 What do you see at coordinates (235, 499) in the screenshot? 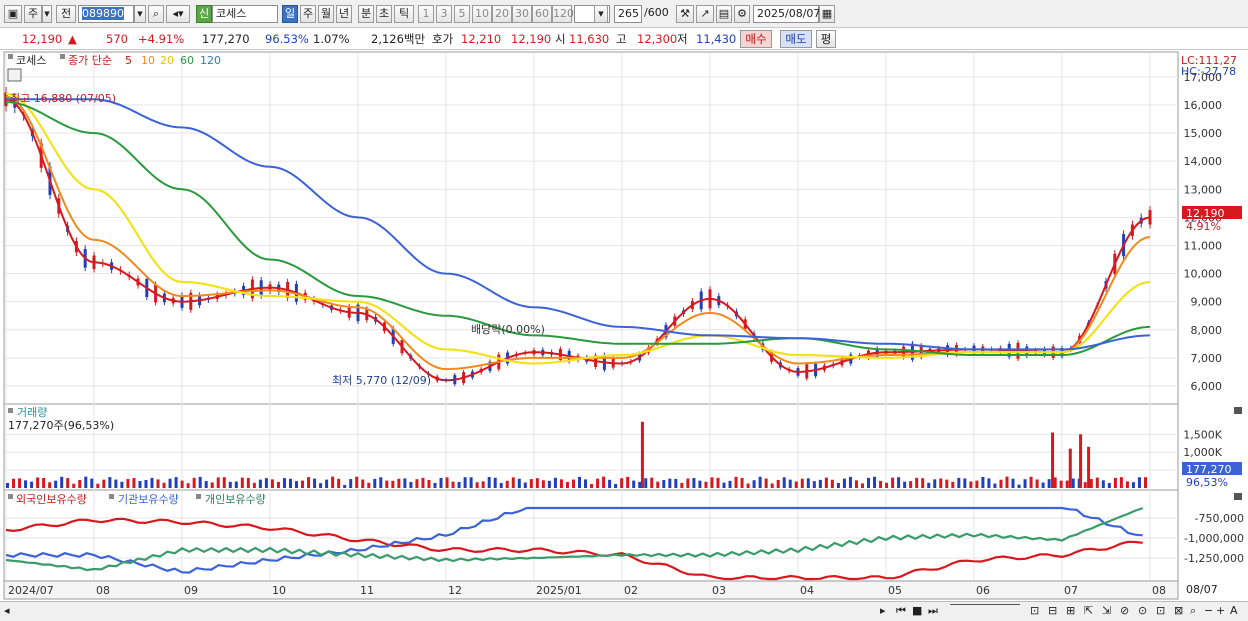
I see `legend-individual: 개인보유수량` at bounding box center [235, 499].